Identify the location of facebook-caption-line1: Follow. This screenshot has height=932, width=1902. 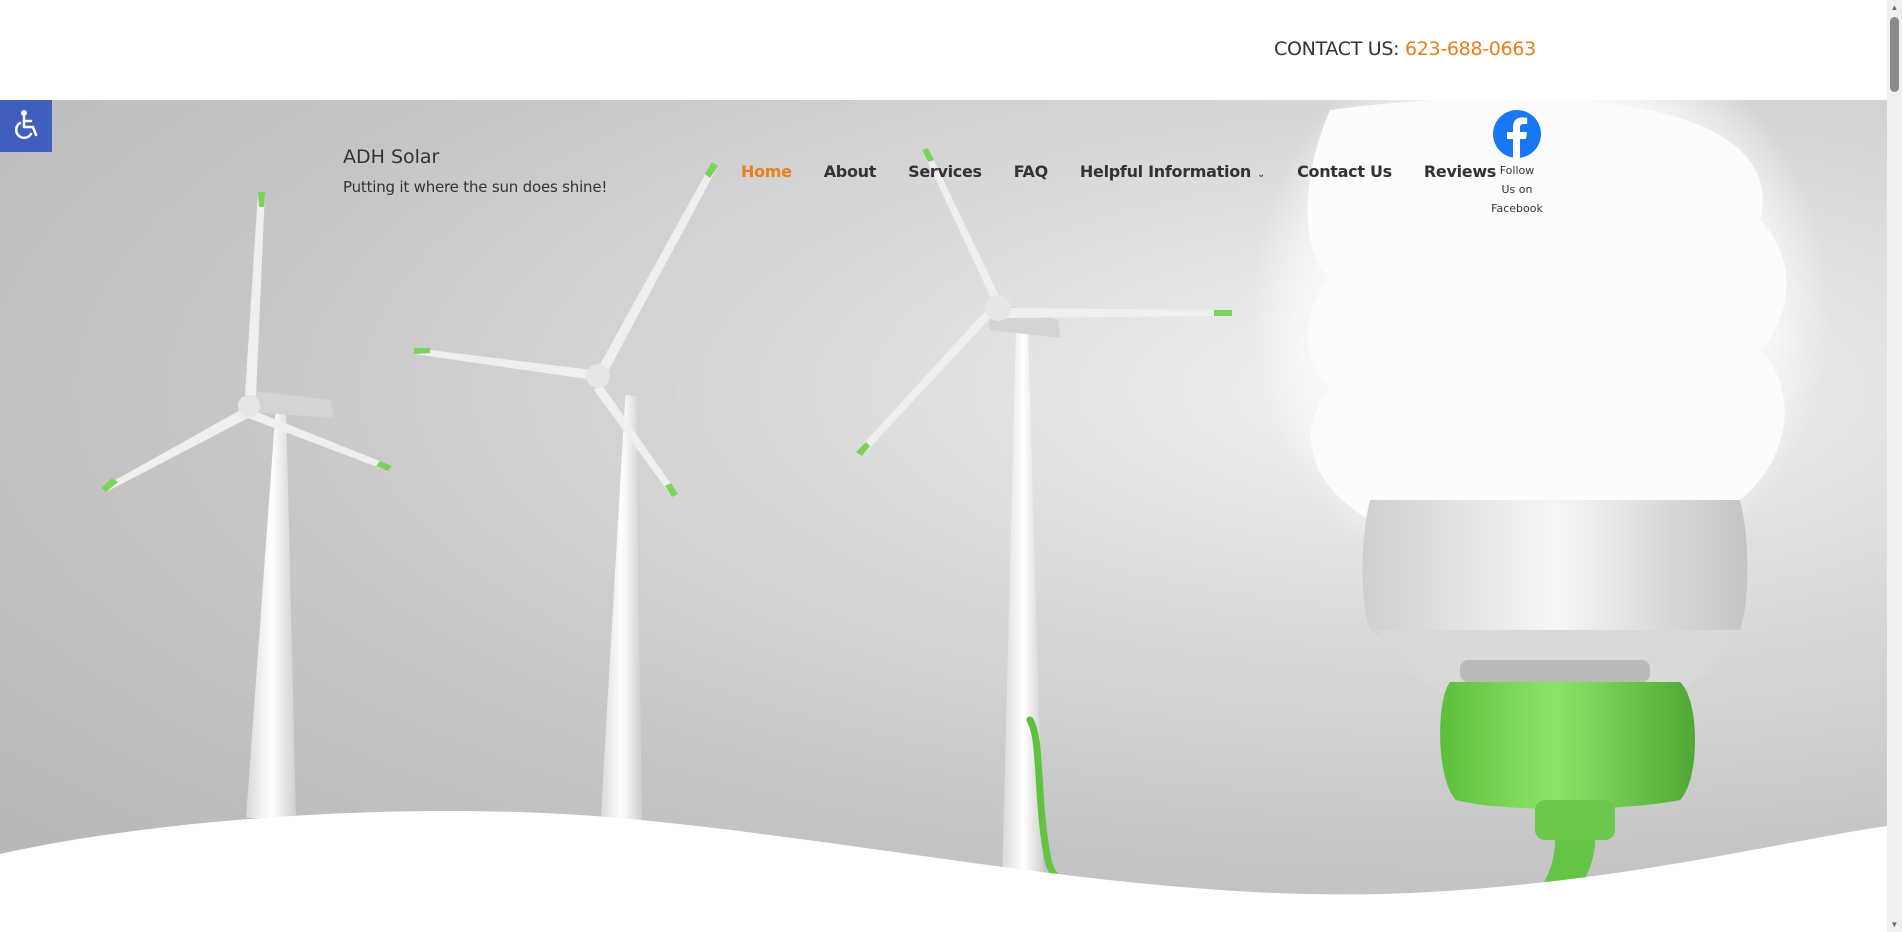
(1517, 170).